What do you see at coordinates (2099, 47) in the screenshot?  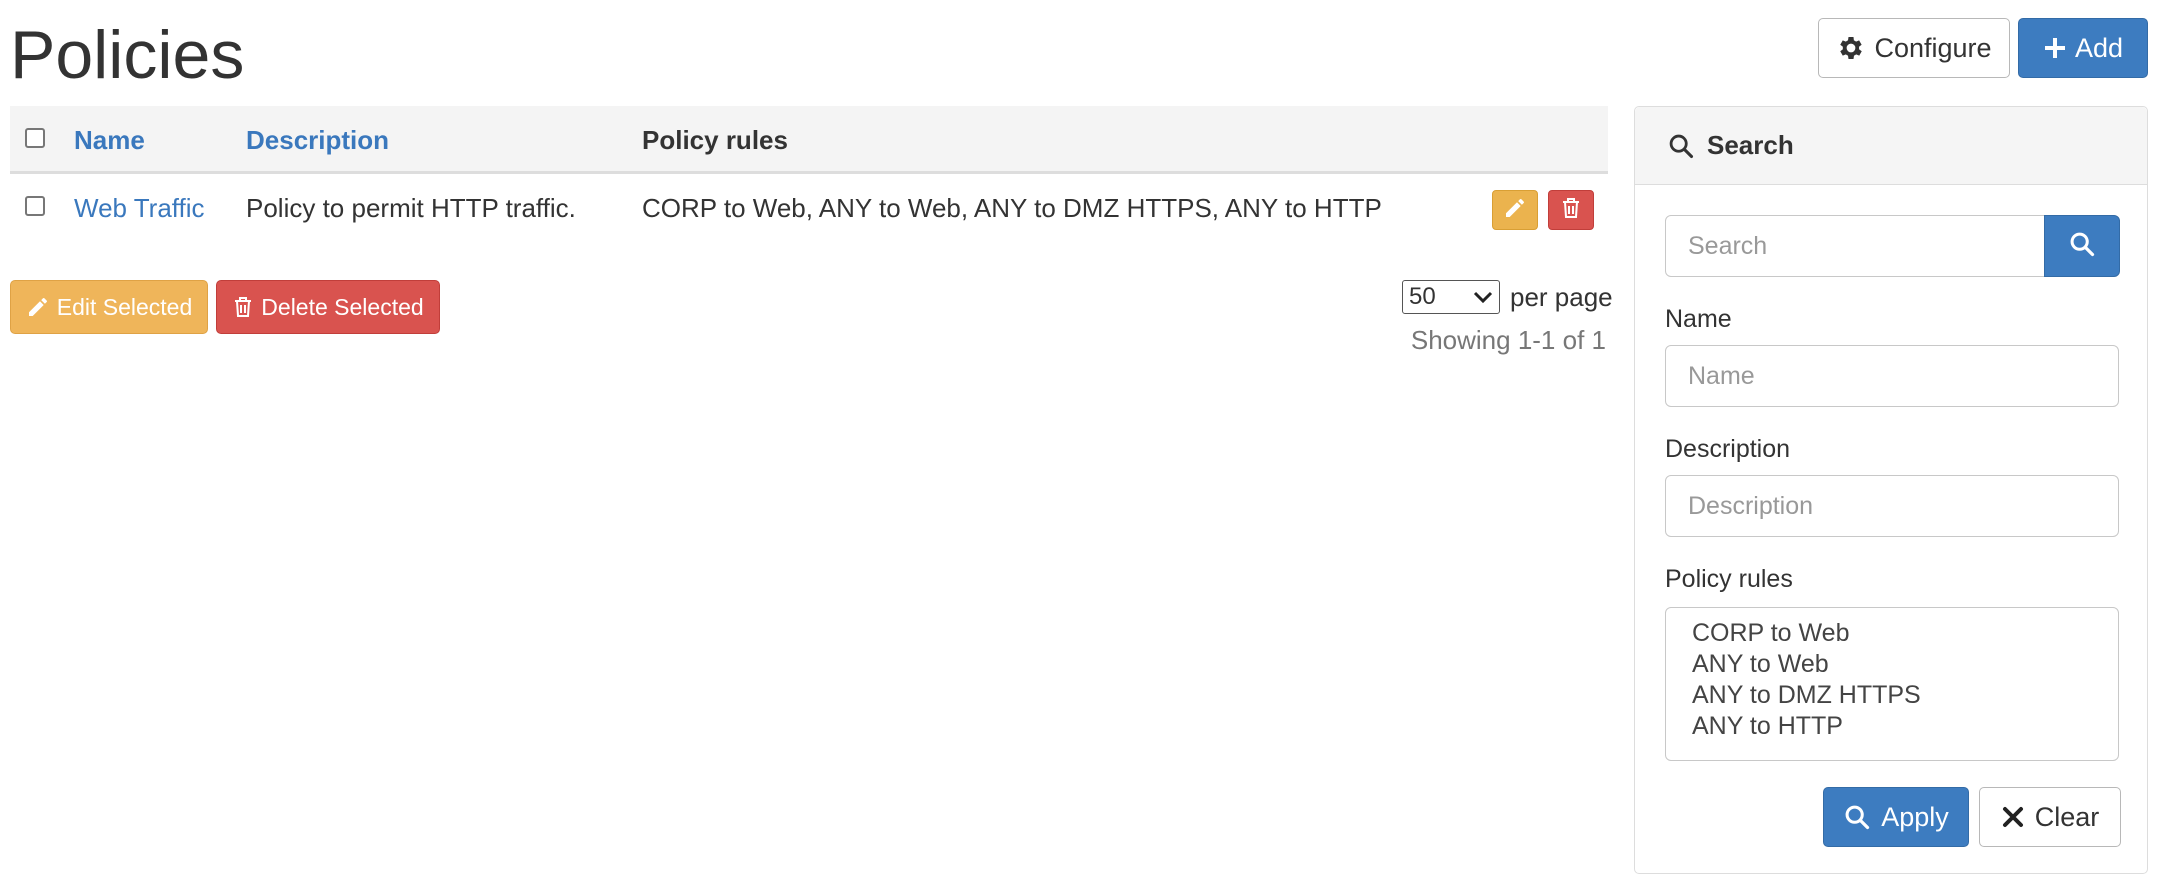 I see `add-label: Add` at bounding box center [2099, 47].